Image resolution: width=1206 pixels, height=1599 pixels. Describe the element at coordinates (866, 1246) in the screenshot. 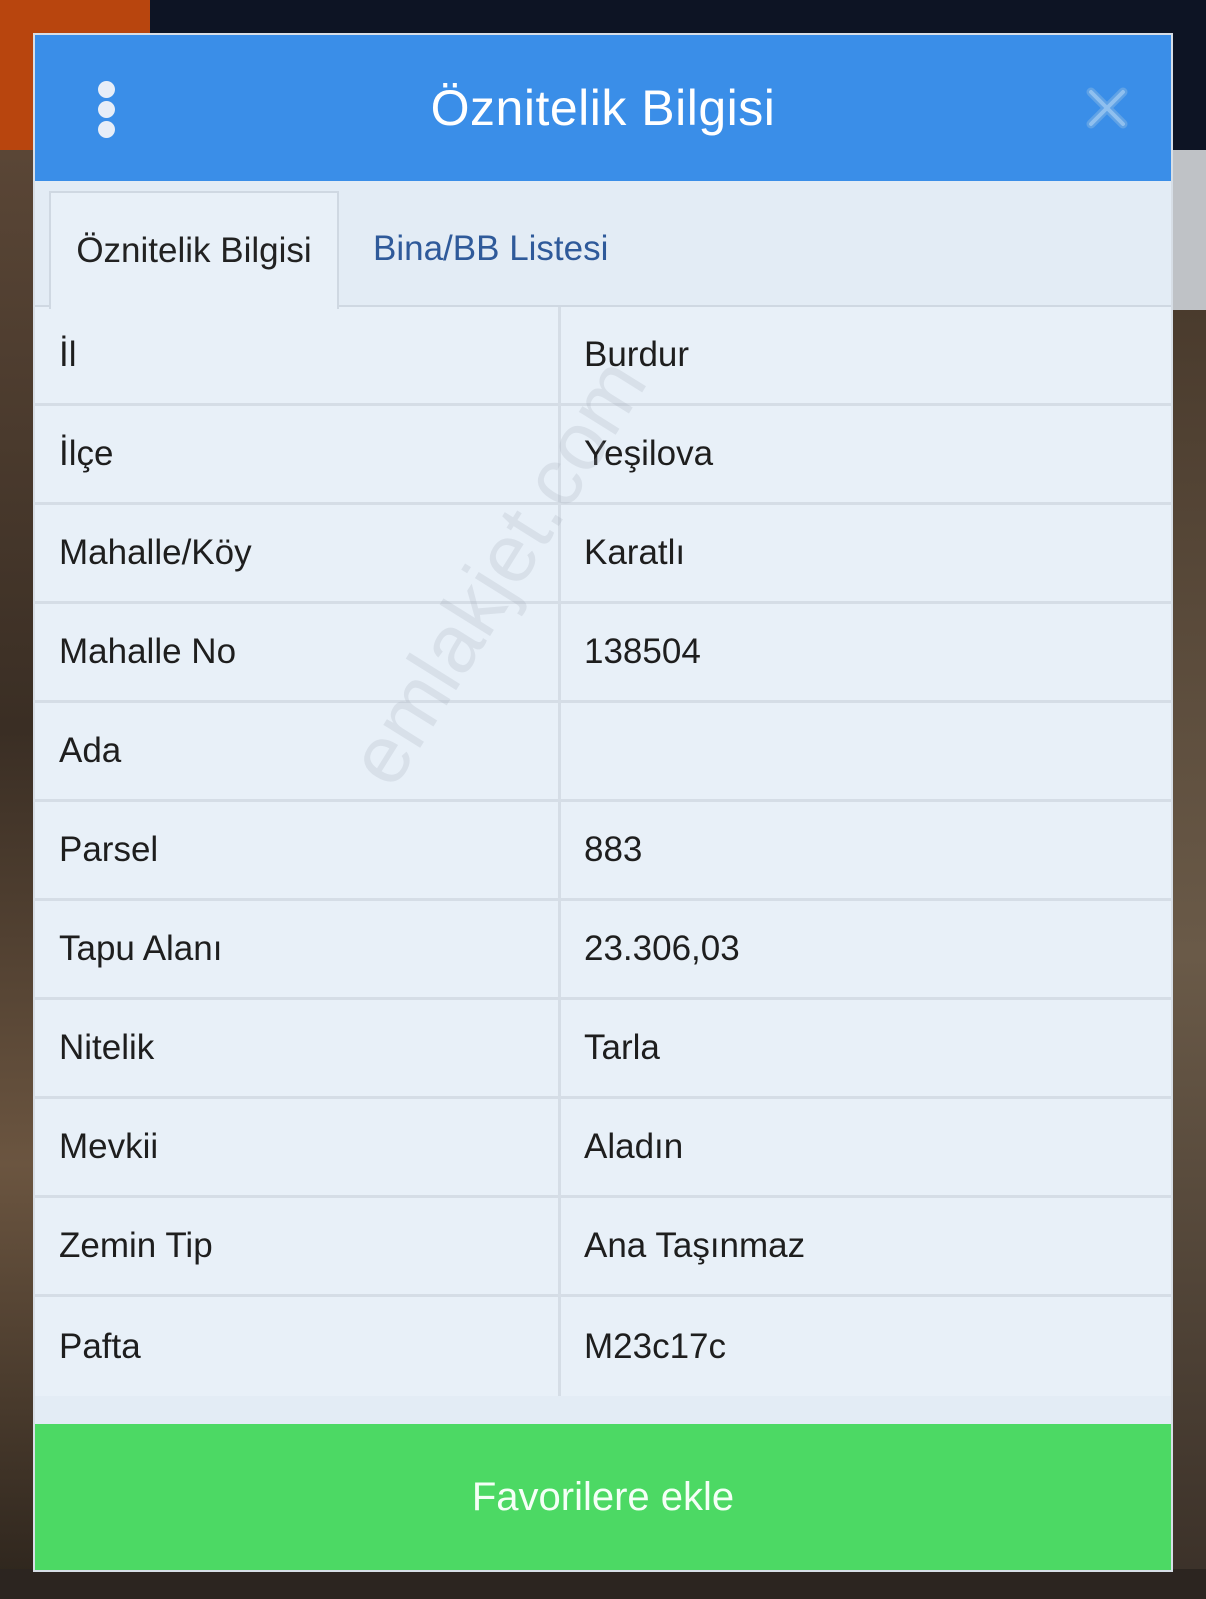

I see `row-value: Ana Taşınmaz` at that location.